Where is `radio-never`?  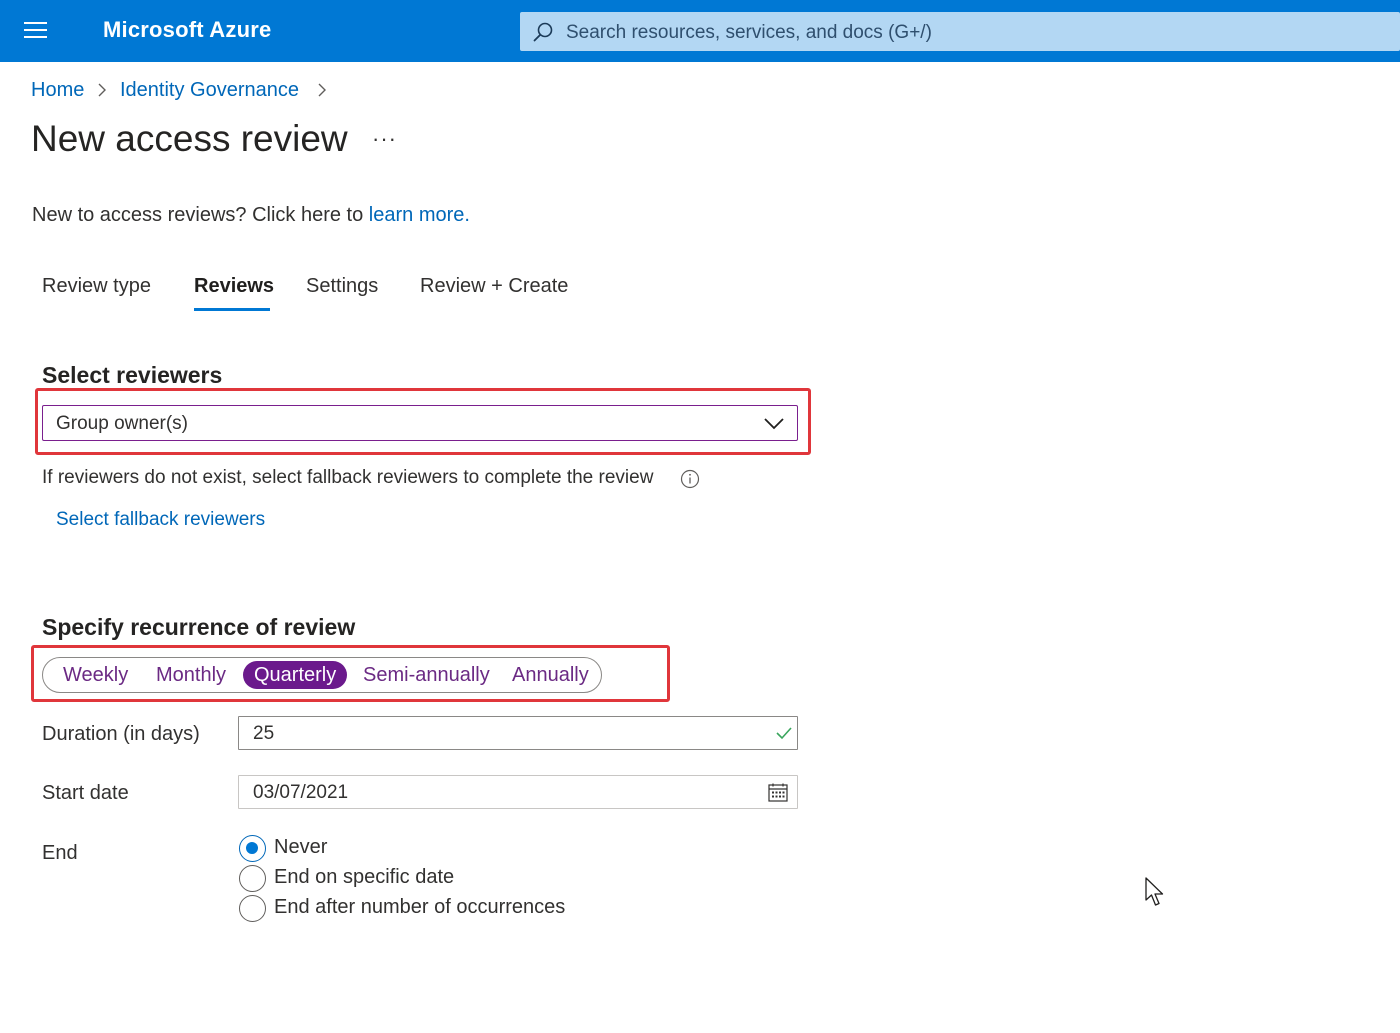
radio-never is located at coordinates (252, 848).